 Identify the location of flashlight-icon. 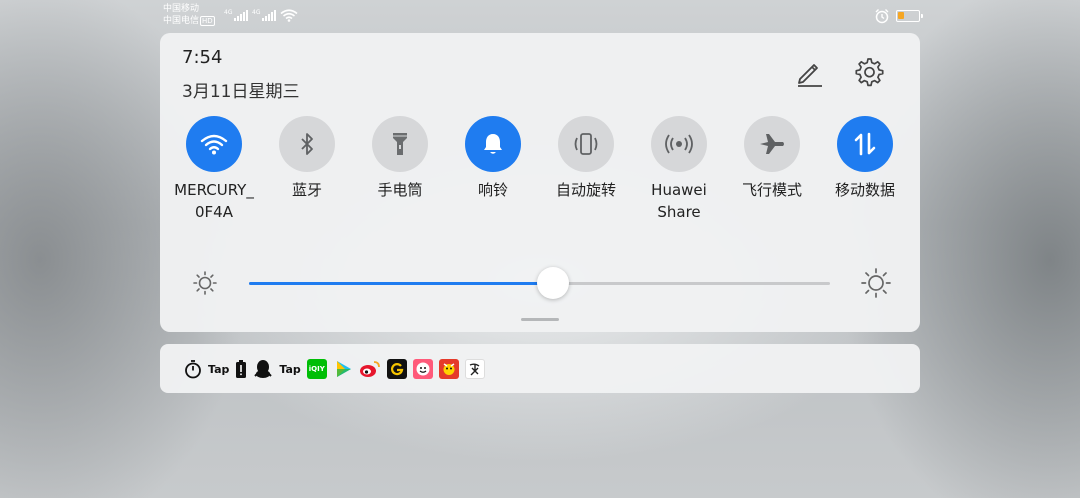
(400, 144).